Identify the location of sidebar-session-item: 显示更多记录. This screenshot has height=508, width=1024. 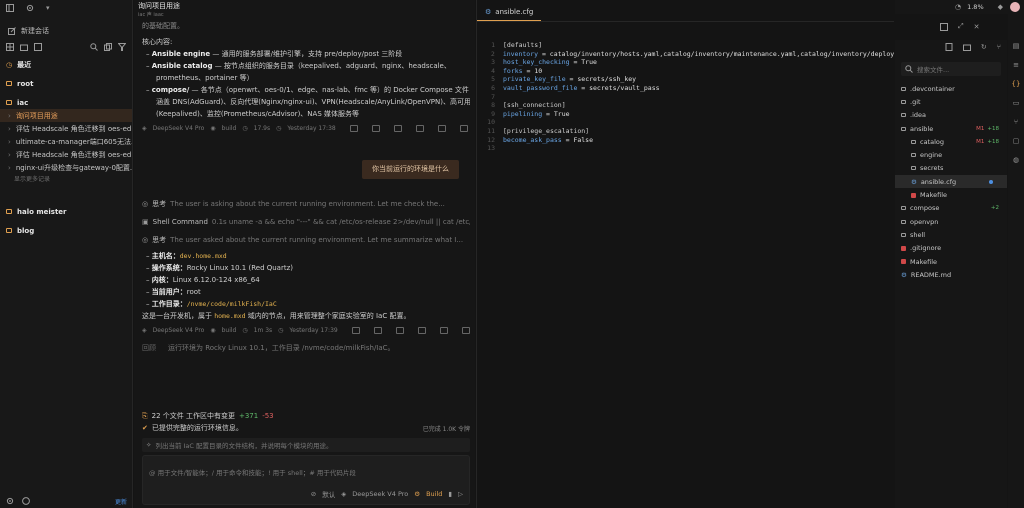
(66, 178).